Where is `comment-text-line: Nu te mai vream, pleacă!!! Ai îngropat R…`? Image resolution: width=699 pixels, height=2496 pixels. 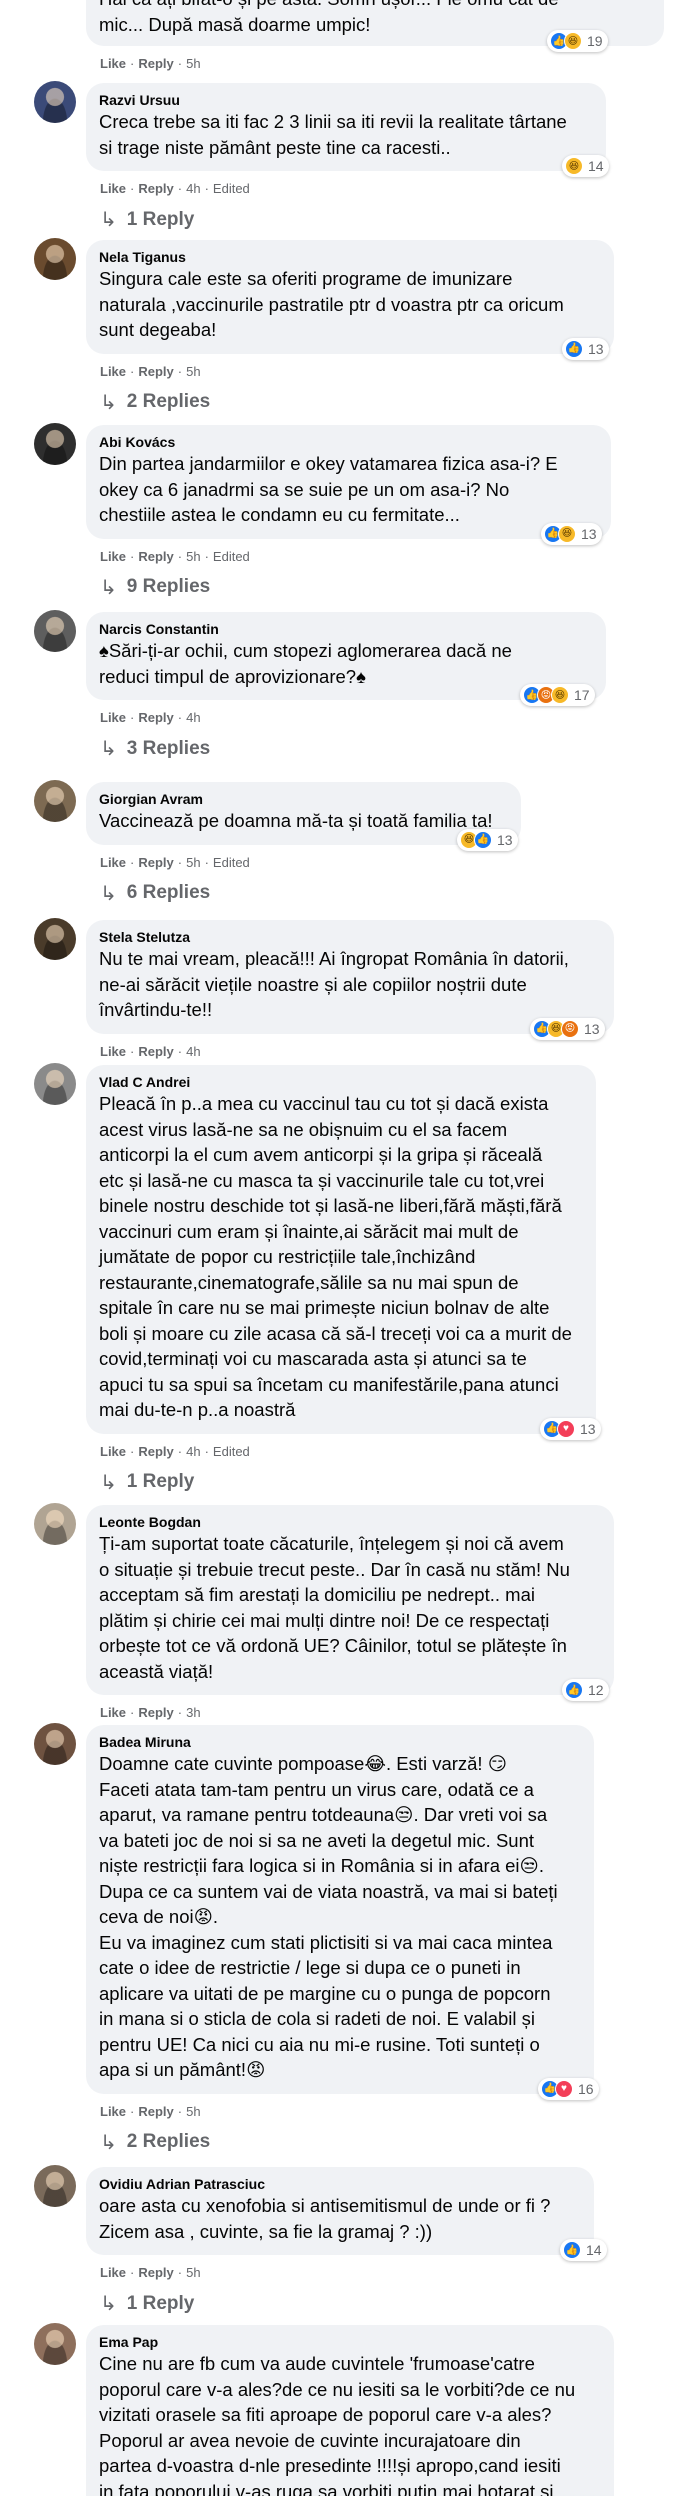
comment-text-line: Nu te mai vream, pleacă!!! Ai îngropat R… is located at coordinates (334, 958).